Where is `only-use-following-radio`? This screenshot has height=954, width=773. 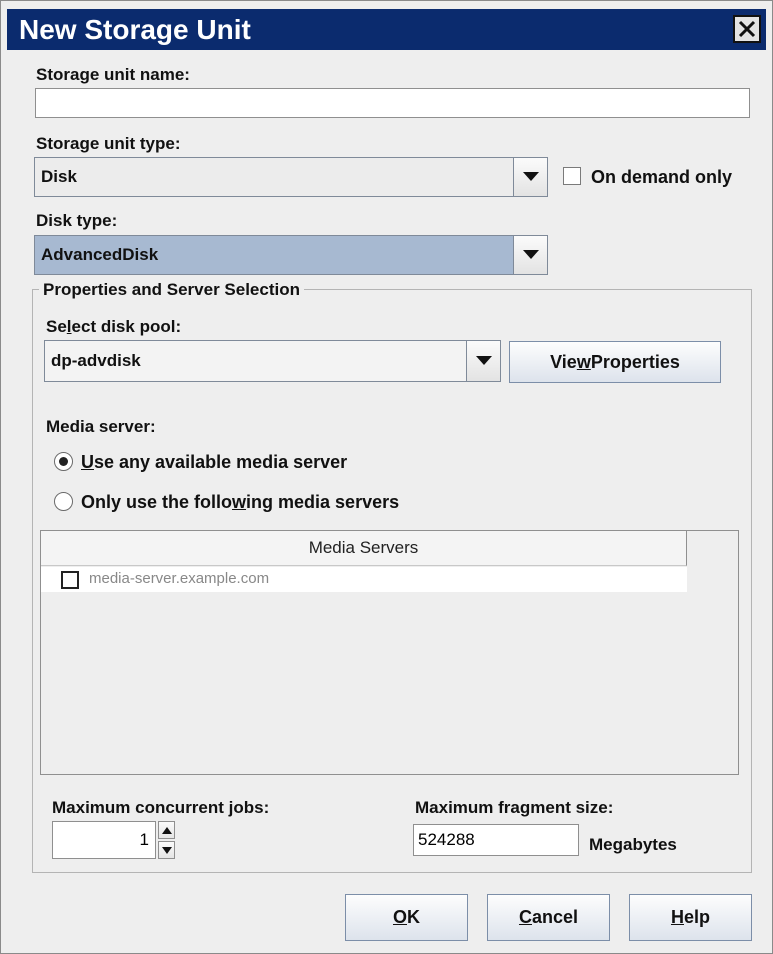 only-use-following-radio is located at coordinates (63, 501).